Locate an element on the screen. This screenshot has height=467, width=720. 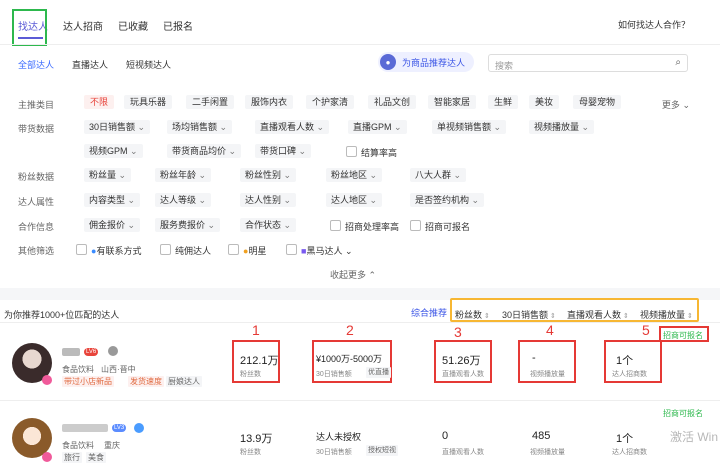
checkbox-label: 结算率高 is located at coordinates (379, 153).